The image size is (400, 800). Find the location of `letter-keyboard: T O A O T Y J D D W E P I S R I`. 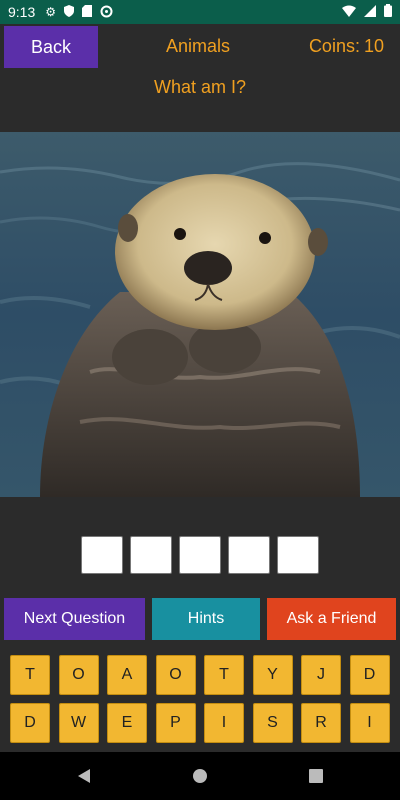

letter-keyboard: T O A O T Y J D D W E P I S R I is located at coordinates (200, 699).